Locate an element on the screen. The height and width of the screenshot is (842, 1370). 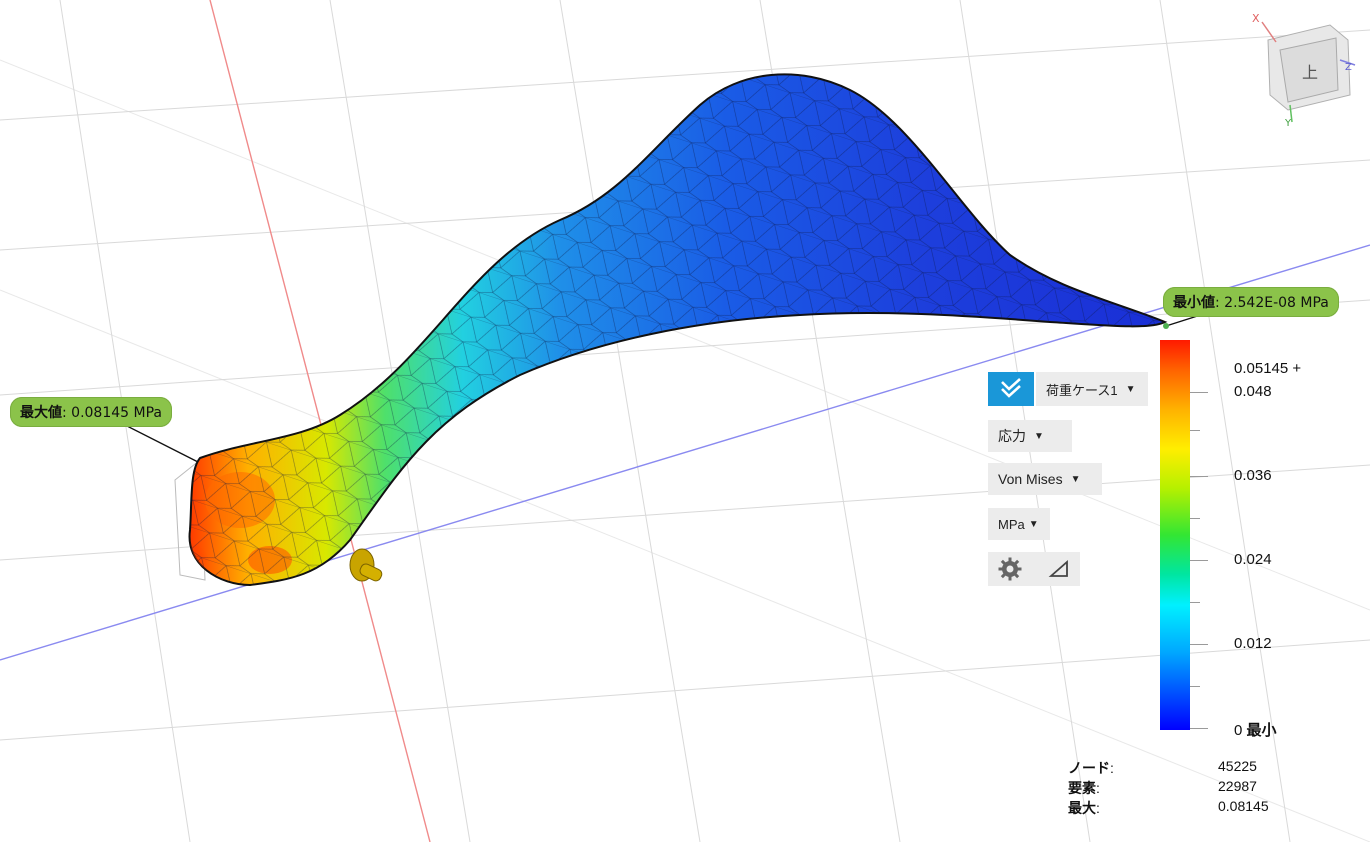
legend-bottom-label: 0 最小 is located at coordinates (1255, 729).